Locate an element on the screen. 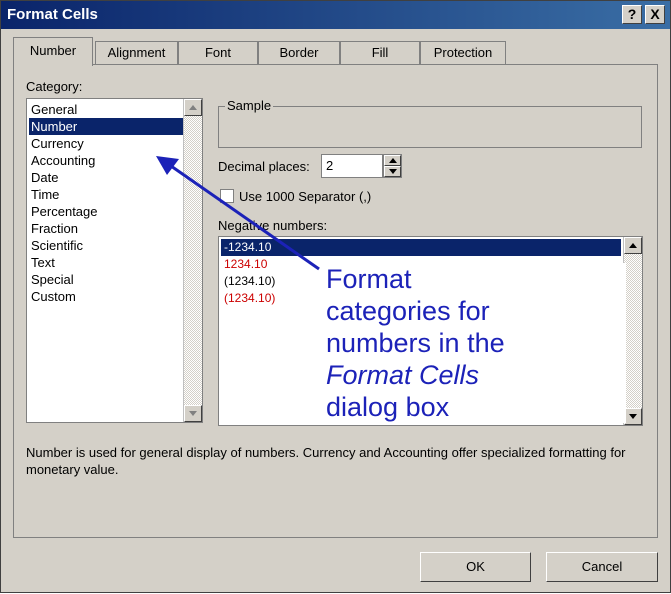 Image resolution: width=671 pixels, height=594 pixels. ok-button: OK is located at coordinates (475, 567).